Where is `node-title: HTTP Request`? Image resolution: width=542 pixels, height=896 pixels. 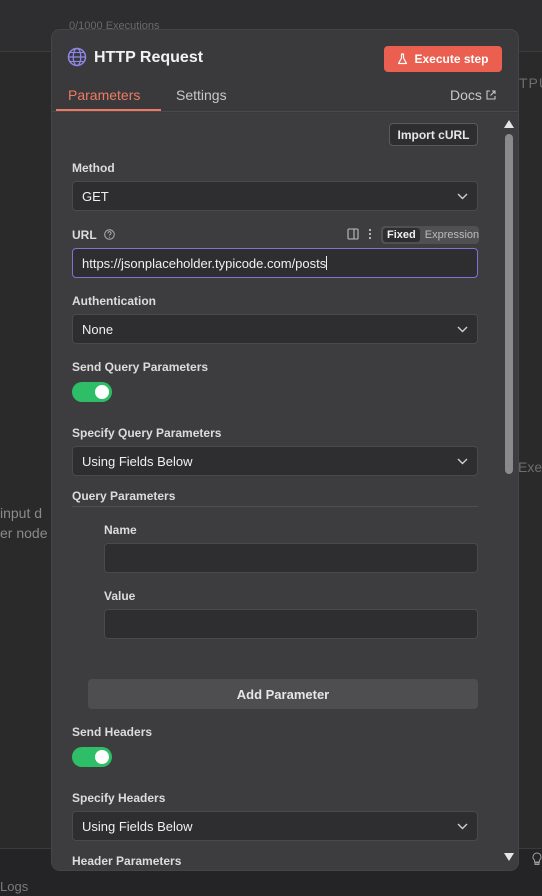 node-title: HTTP Request is located at coordinates (148, 58).